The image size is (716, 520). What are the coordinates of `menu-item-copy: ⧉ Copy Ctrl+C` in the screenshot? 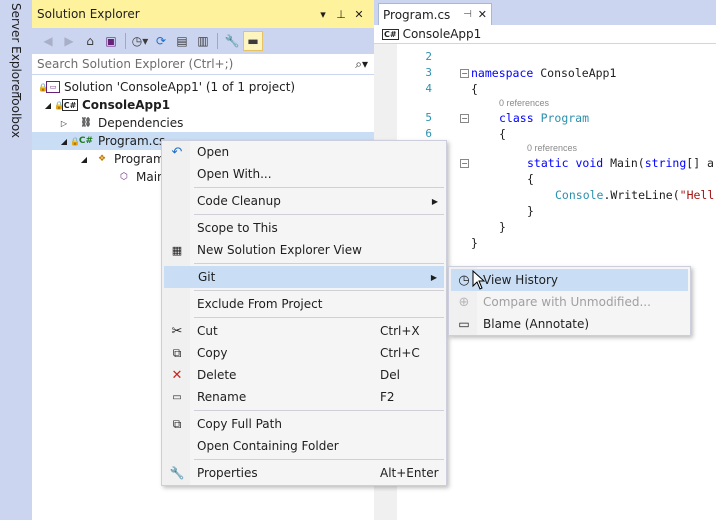 It's located at (304, 353).